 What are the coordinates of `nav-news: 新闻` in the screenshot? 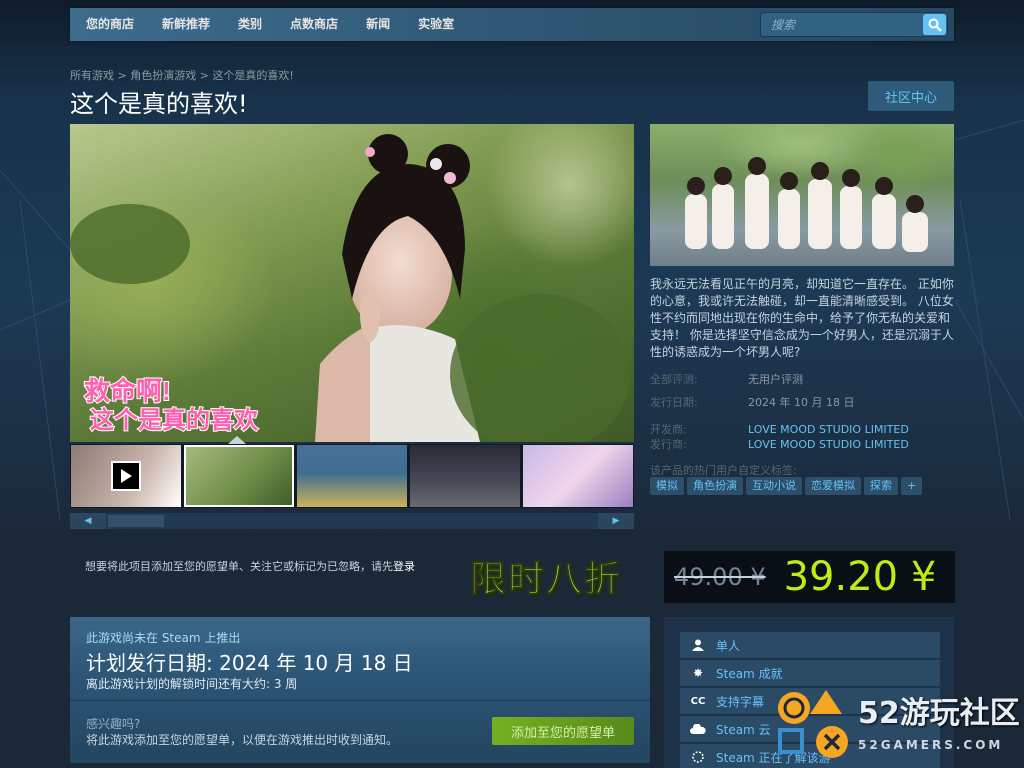 It's located at (378, 24).